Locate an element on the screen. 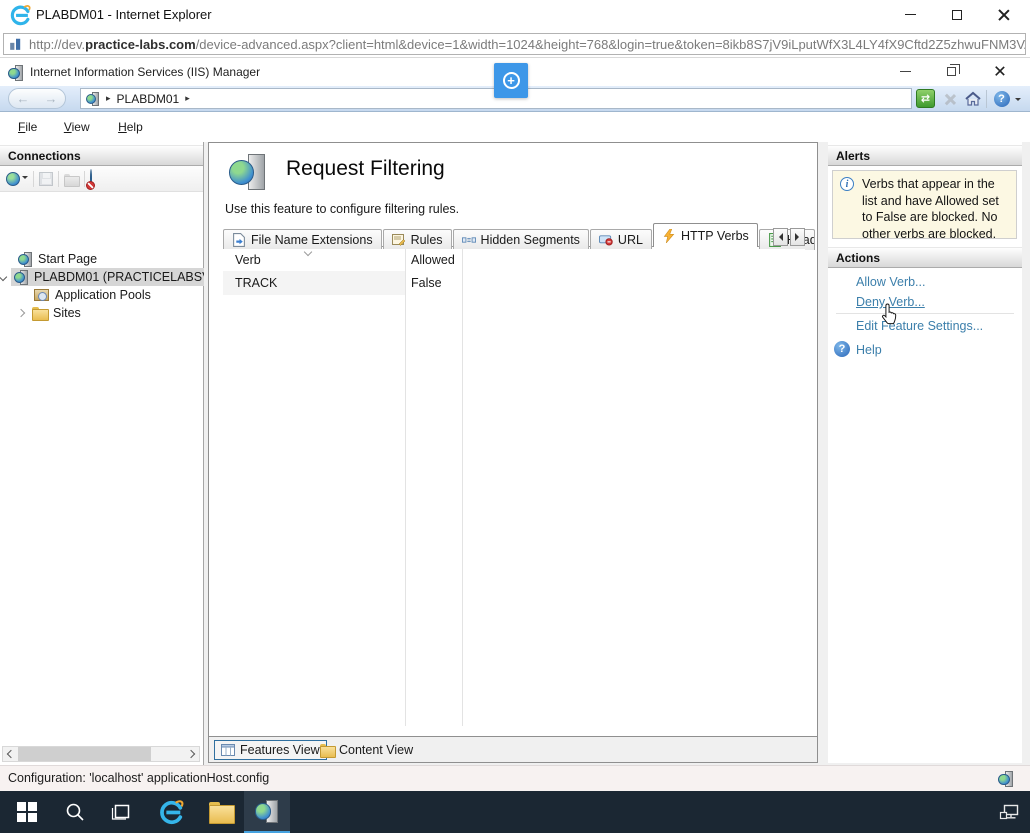 This screenshot has width=1030, height=833. column-label: Allowed is located at coordinates (433, 260).